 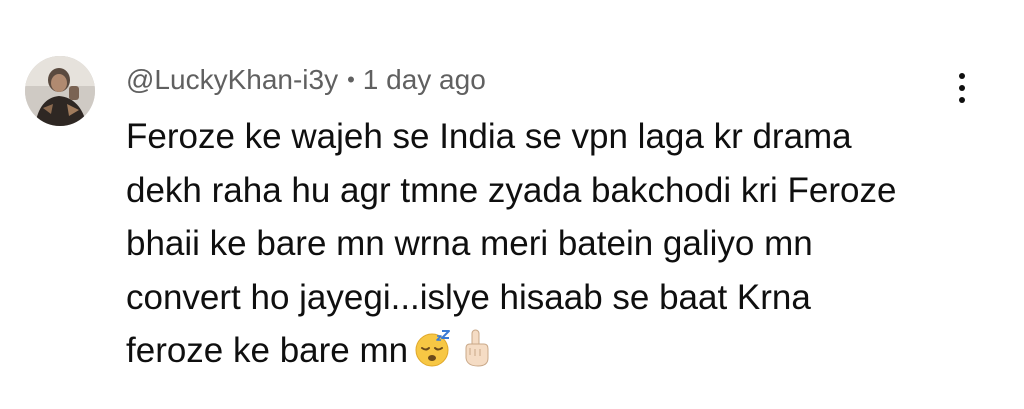 What do you see at coordinates (536, 351) in the screenshot?
I see `comment-last-line: feroze ke bare mn` at bounding box center [536, 351].